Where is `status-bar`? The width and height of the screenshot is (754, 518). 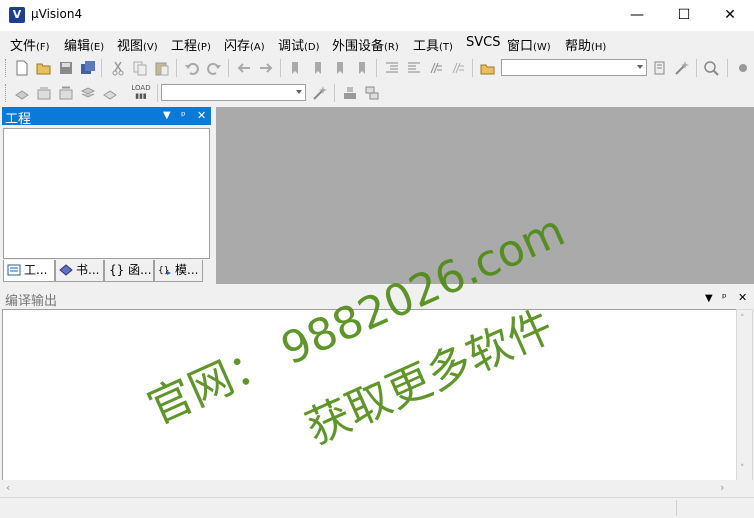 status-bar is located at coordinates (377, 507).